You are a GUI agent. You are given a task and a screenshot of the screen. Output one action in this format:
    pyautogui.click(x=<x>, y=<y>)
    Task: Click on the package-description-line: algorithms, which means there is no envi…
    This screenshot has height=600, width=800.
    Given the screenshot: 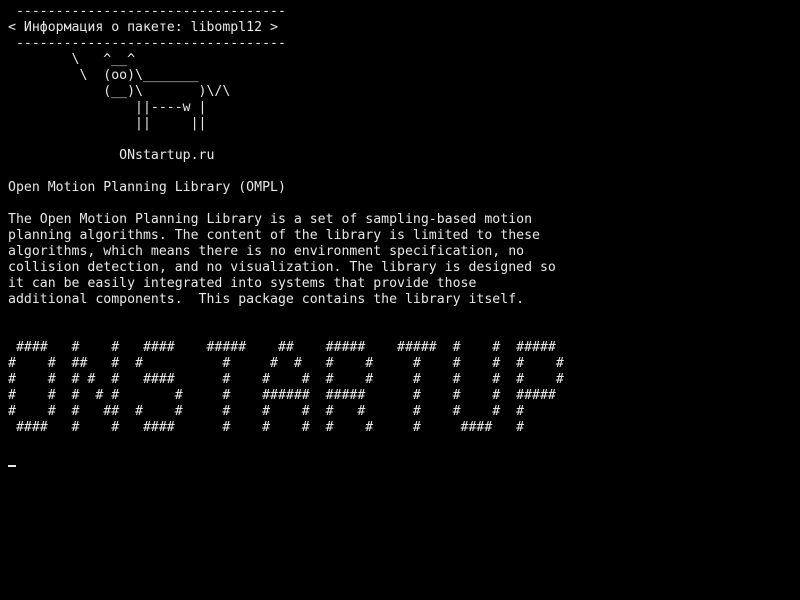 What is the action you would take?
    pyautogui.click(x=266, y=251)
    